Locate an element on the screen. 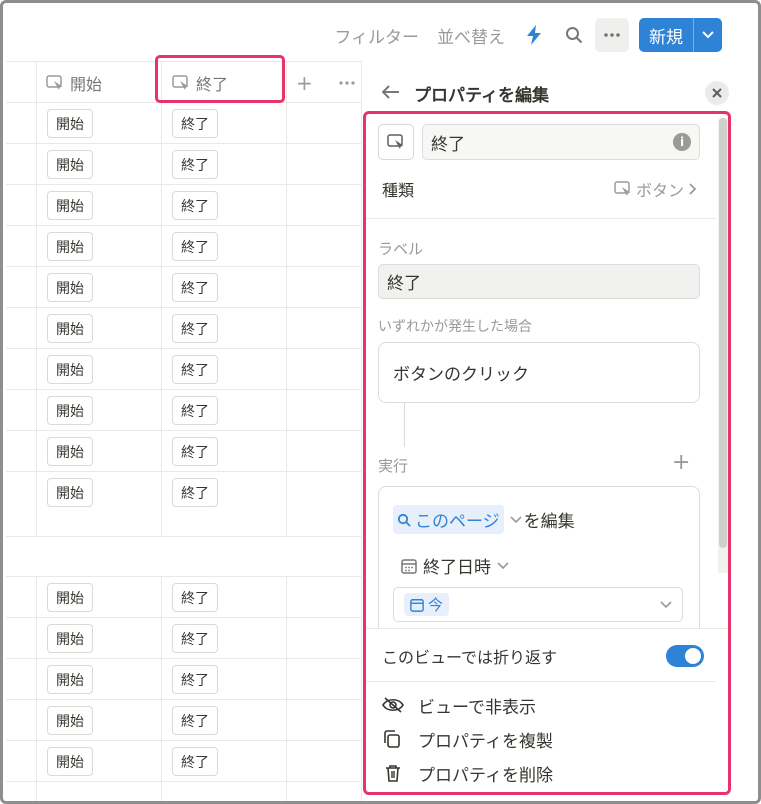 This screenshot has height=804, width=761. trigger-value: ボタンのクリック is located at coordinates (461, 375).